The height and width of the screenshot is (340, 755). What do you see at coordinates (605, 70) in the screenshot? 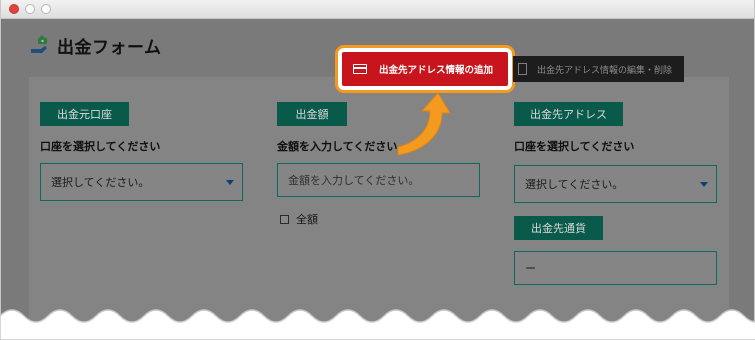
I see `edit-address-button-label: 出金先アドレス情報の編集・削除` at bounding box center [605, 70].